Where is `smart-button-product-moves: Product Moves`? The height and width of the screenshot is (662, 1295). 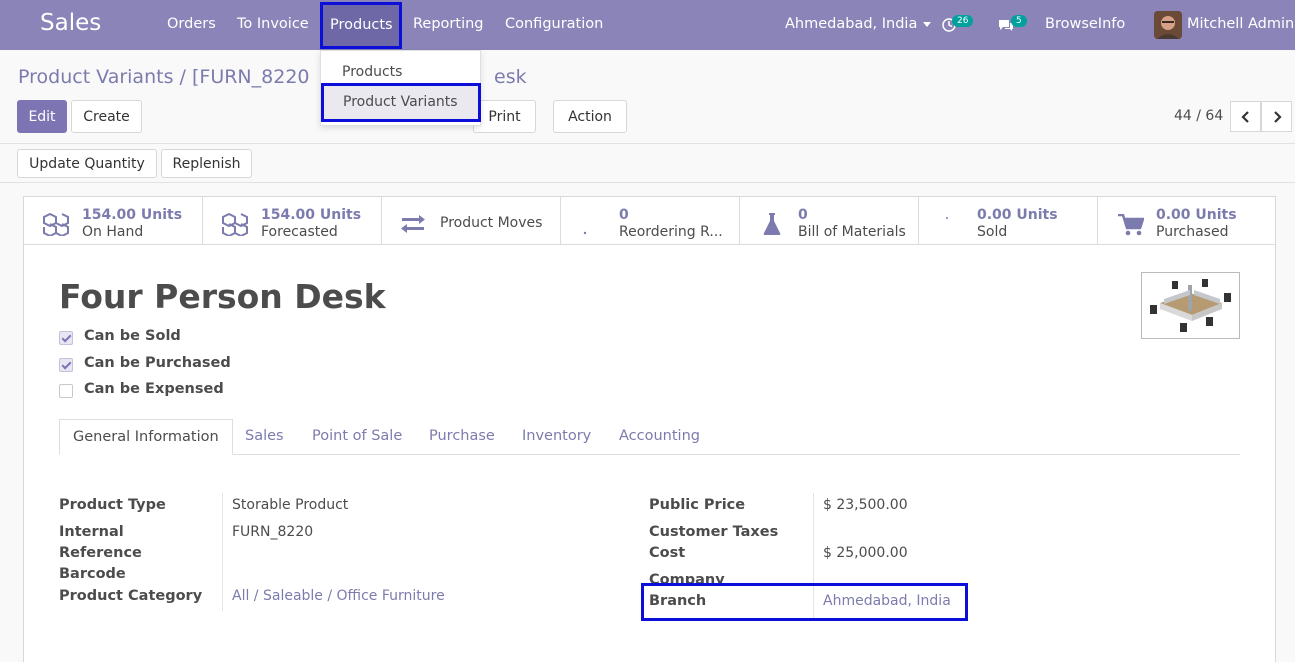
smart-button-product-moves: Product Moves is located at coordinates (471, 220).